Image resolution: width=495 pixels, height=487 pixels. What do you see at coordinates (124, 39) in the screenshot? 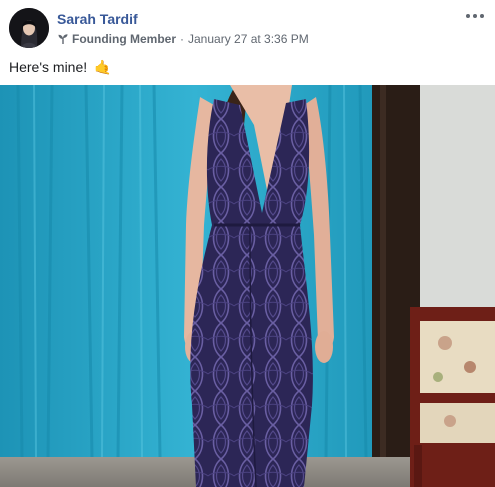
I see `founding-member-badge: Founding Member` at bounding box center [124, 39].